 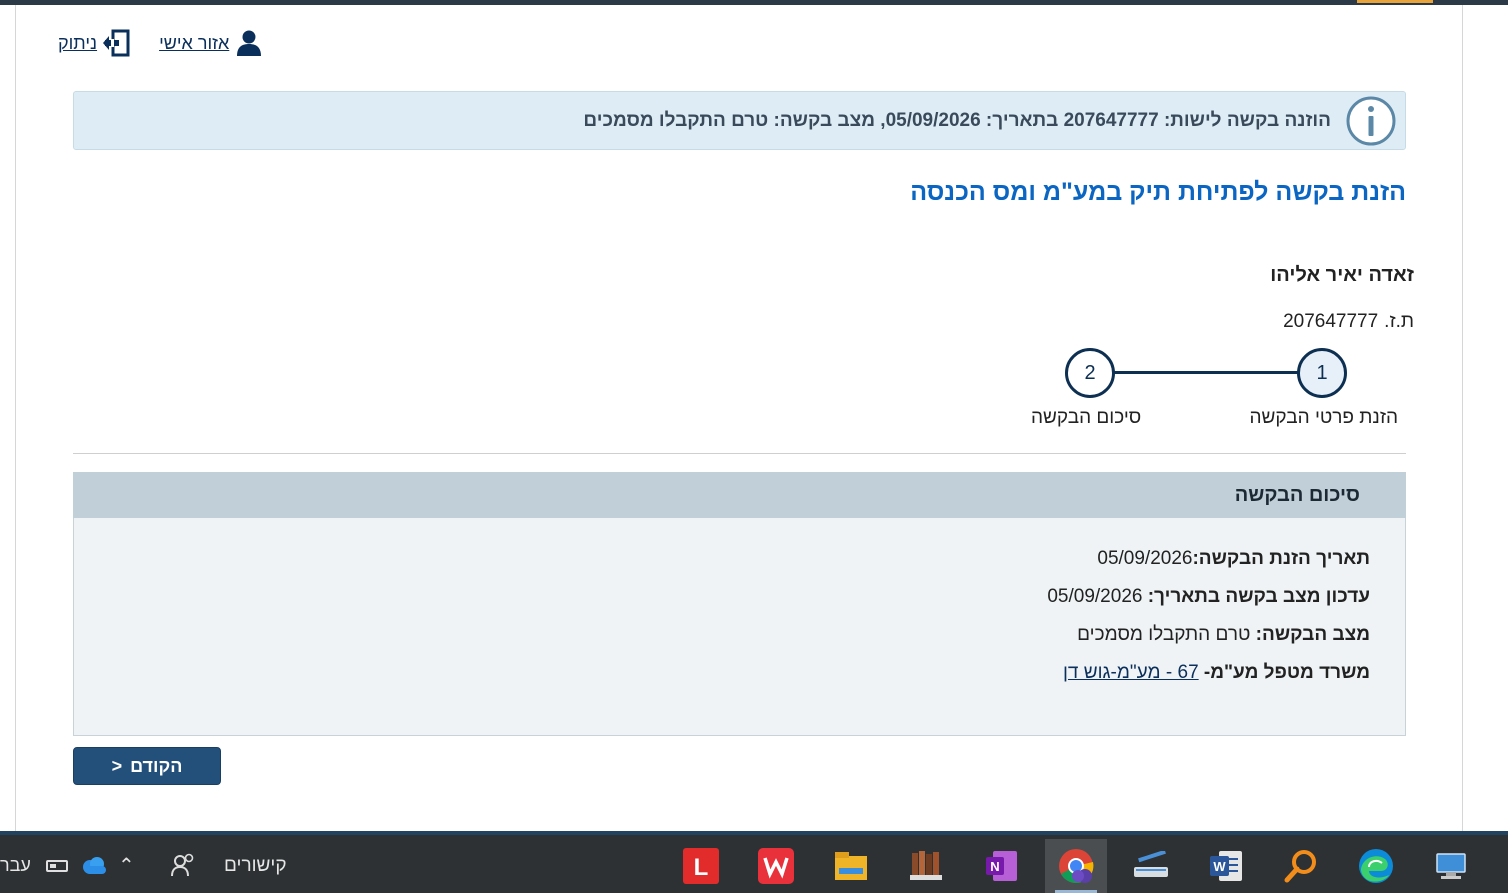 I want to click on back-button: הקודם <, so click(x=147, y=766).